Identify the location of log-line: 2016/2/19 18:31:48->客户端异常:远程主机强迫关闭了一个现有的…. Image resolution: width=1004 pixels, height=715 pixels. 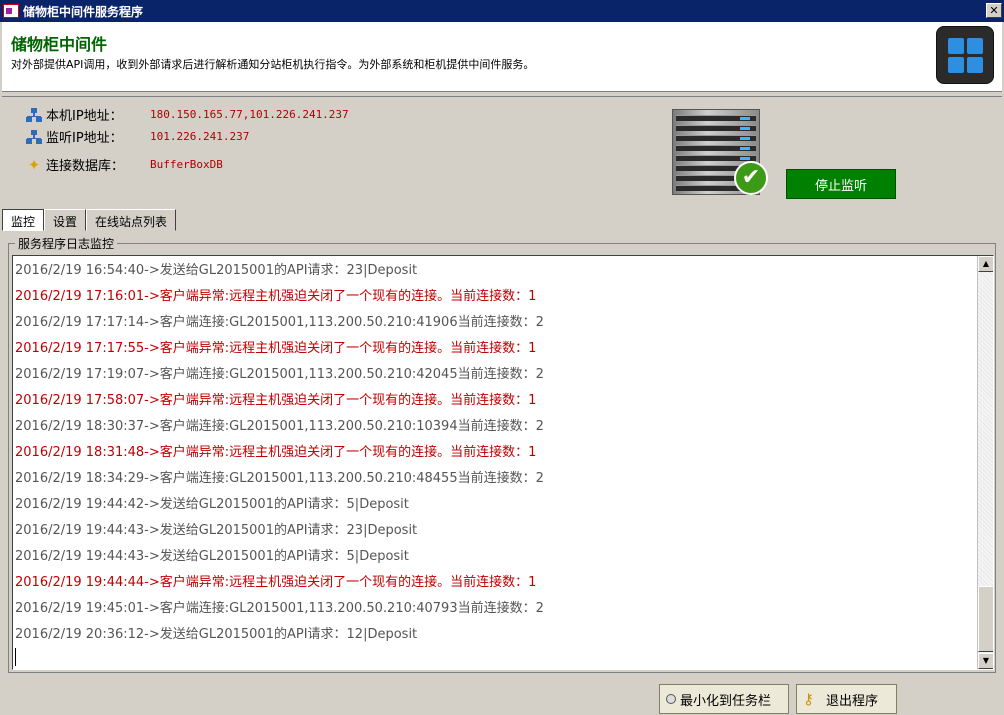
(276, 452).